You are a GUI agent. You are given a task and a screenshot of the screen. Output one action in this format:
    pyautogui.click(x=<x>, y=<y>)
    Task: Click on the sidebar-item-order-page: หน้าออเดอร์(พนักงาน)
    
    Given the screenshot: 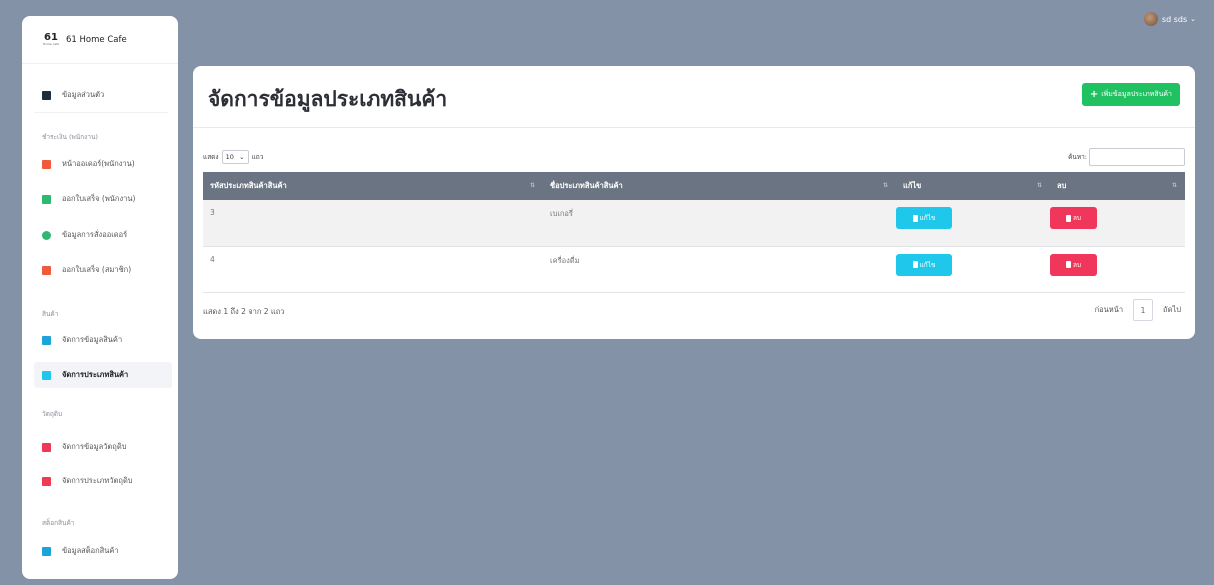 What is the action you would take?
    pyautogui.click(x=103, y=164)
    